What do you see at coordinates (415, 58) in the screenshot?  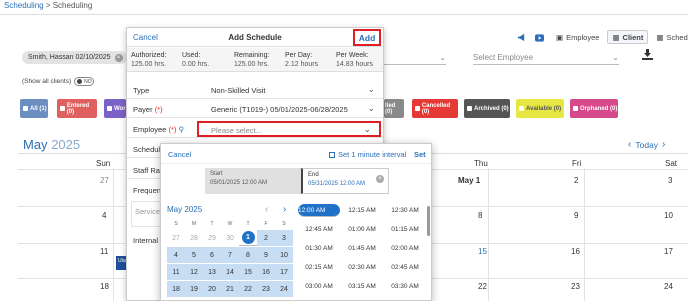 I see `client-select-right: ⌄` at bounding box center [415, 58].